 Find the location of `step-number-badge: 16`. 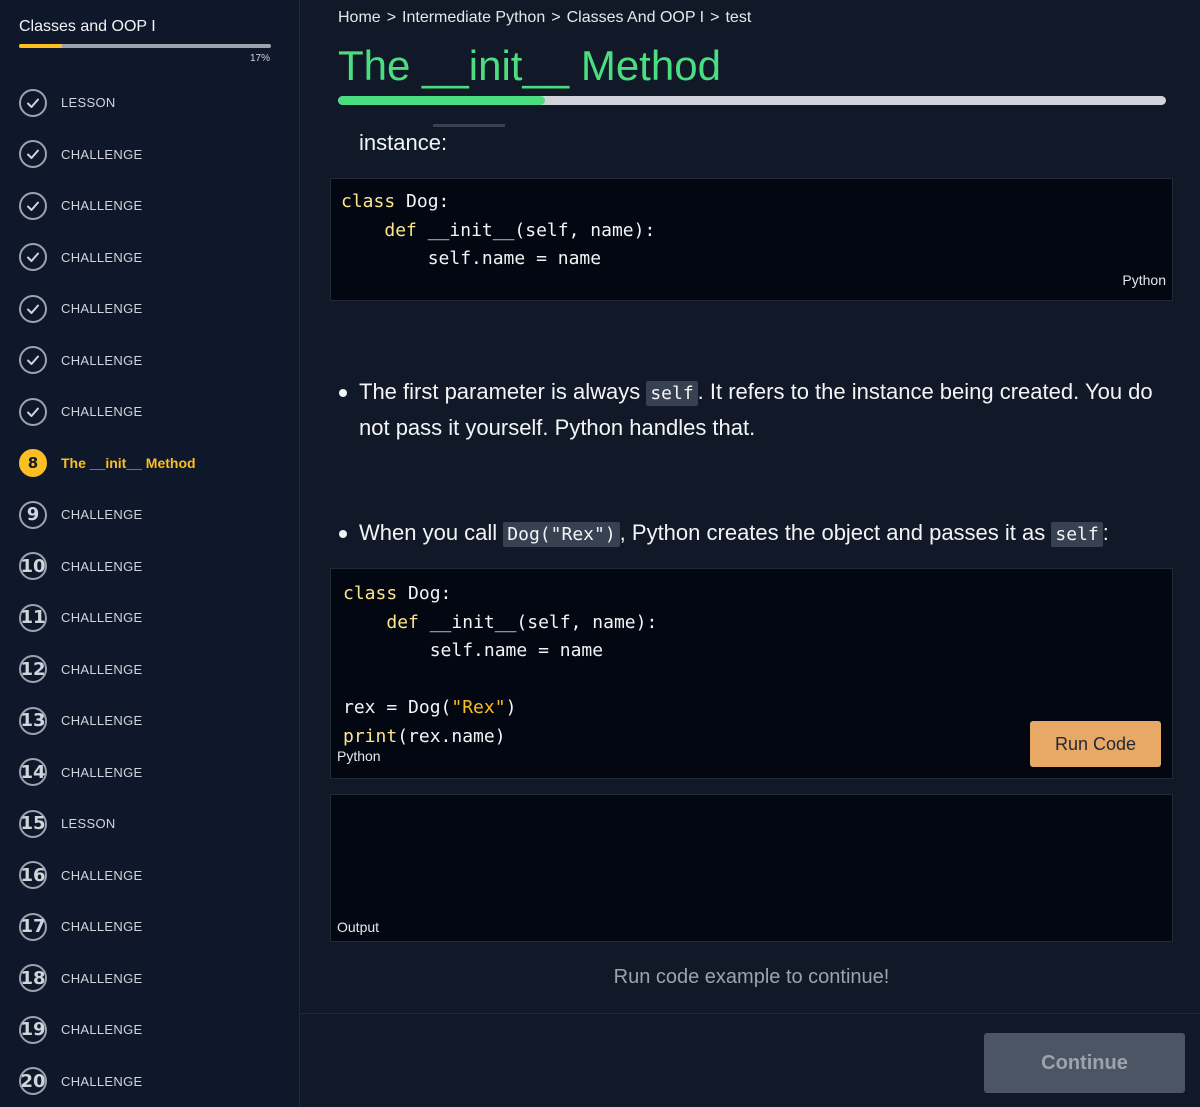

step-number-badge: 16 is located at coordinates (33, 875).